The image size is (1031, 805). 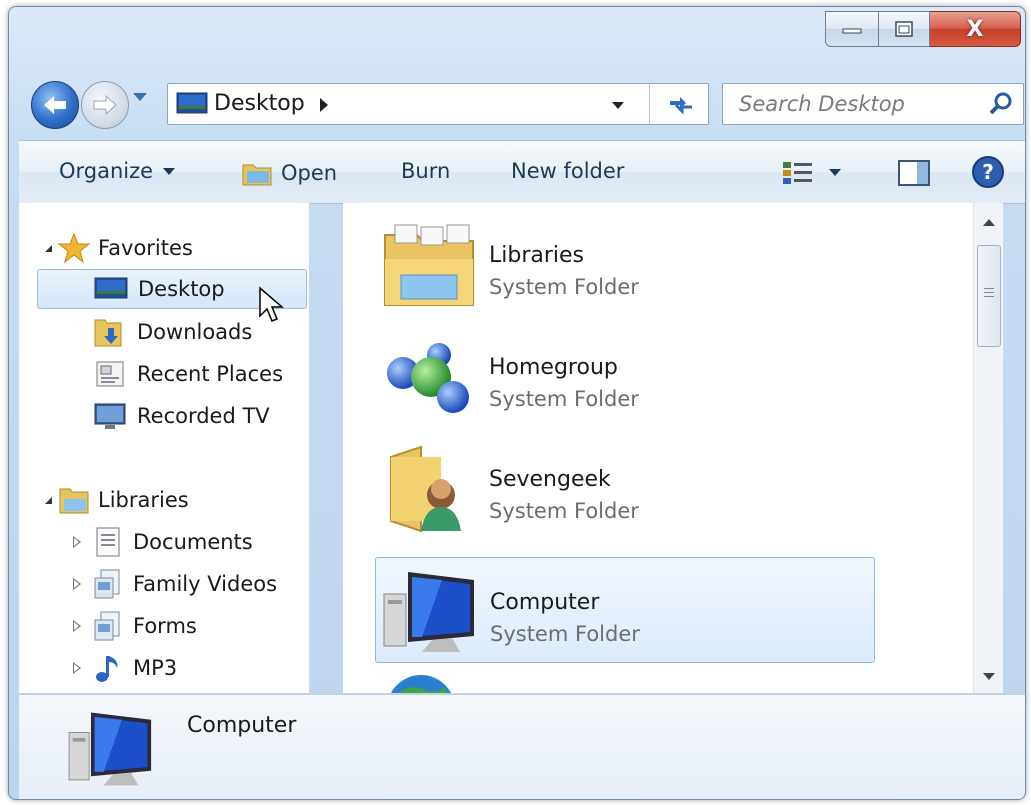 I want to click on open-label: Open, so click(x=309, y=173).